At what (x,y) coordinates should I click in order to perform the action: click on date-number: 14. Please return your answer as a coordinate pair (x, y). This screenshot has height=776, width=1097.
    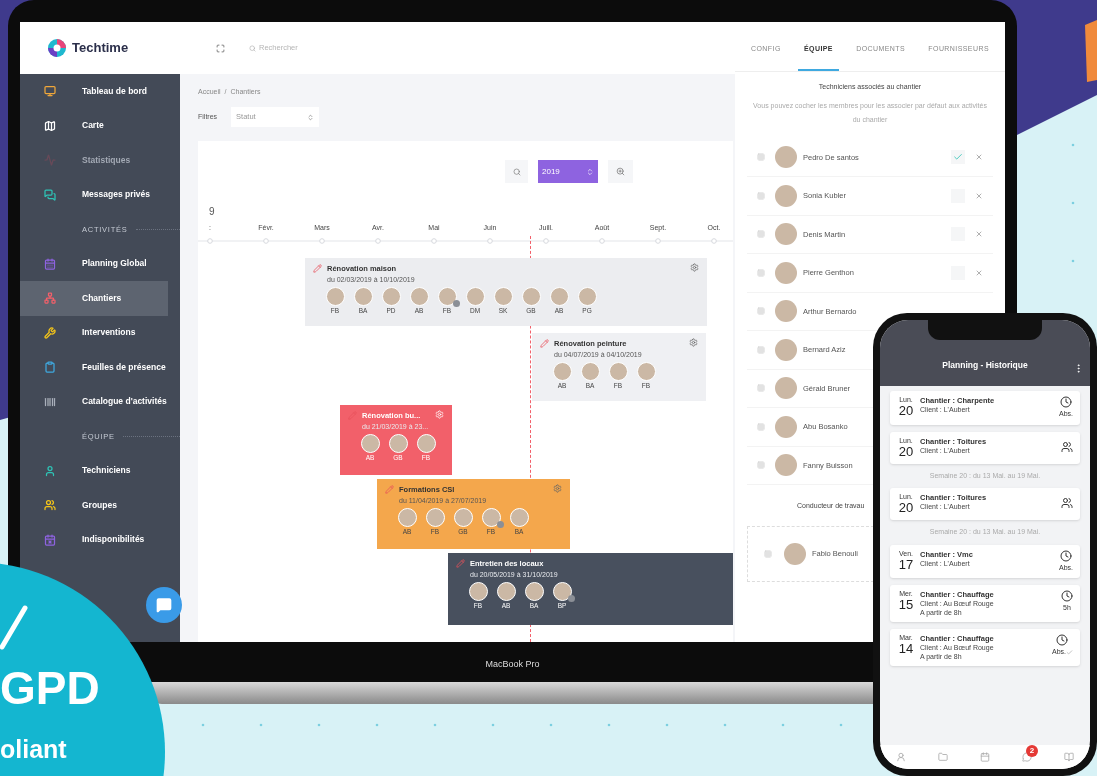
    Looking at the image, I should click on (906, 649).